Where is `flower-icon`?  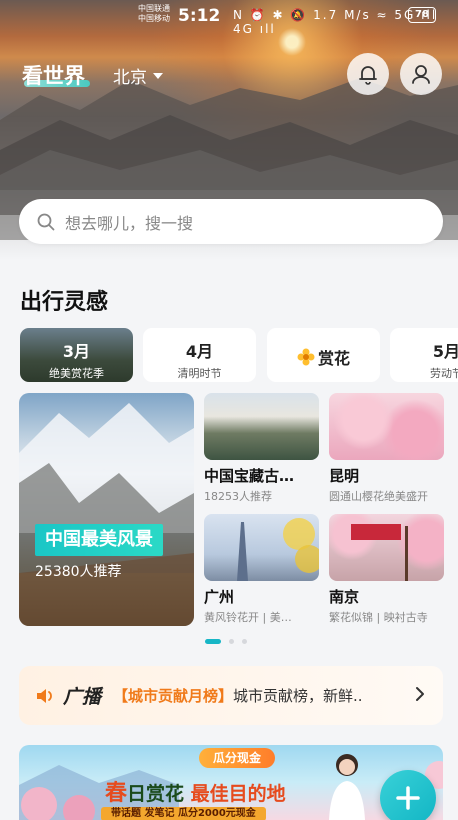
flower-icon is located at coordinates (306, 357).